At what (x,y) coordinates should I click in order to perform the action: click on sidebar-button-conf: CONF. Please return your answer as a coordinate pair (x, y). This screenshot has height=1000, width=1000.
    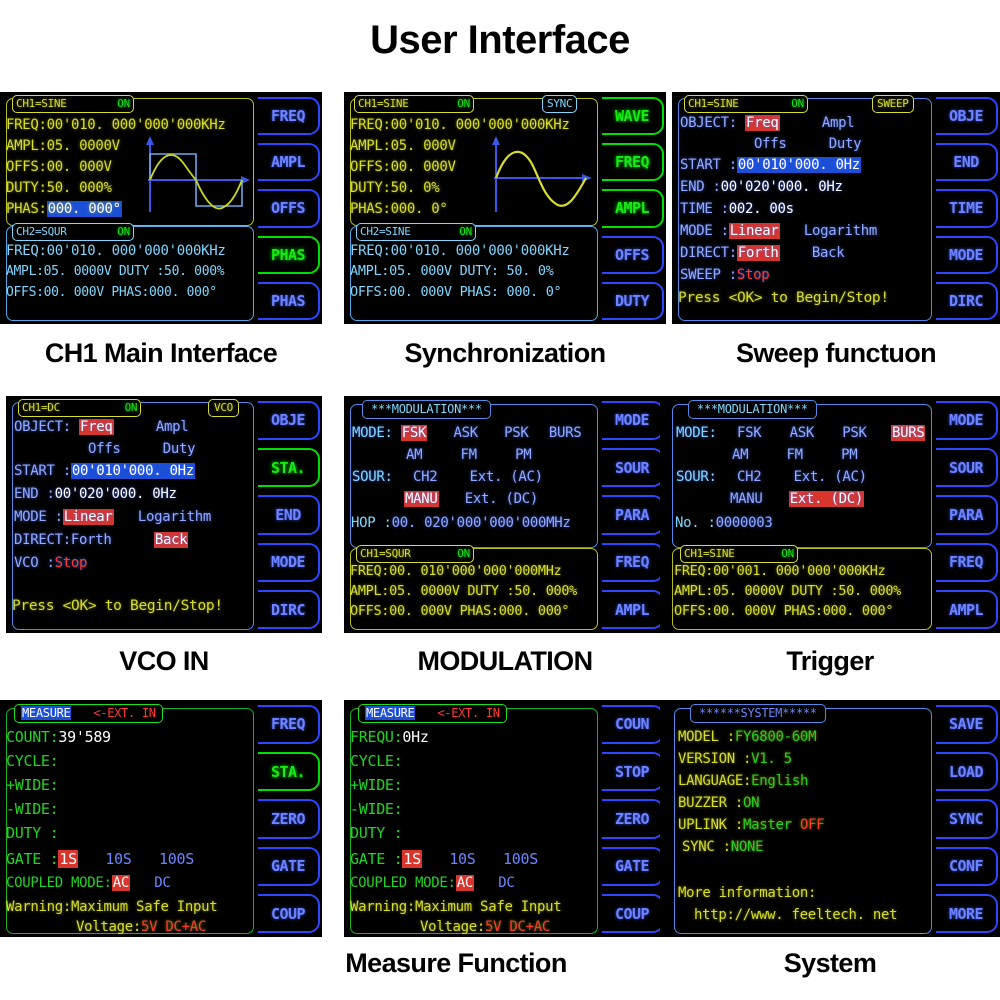
    Looking at the image, I should click on (967, 866).